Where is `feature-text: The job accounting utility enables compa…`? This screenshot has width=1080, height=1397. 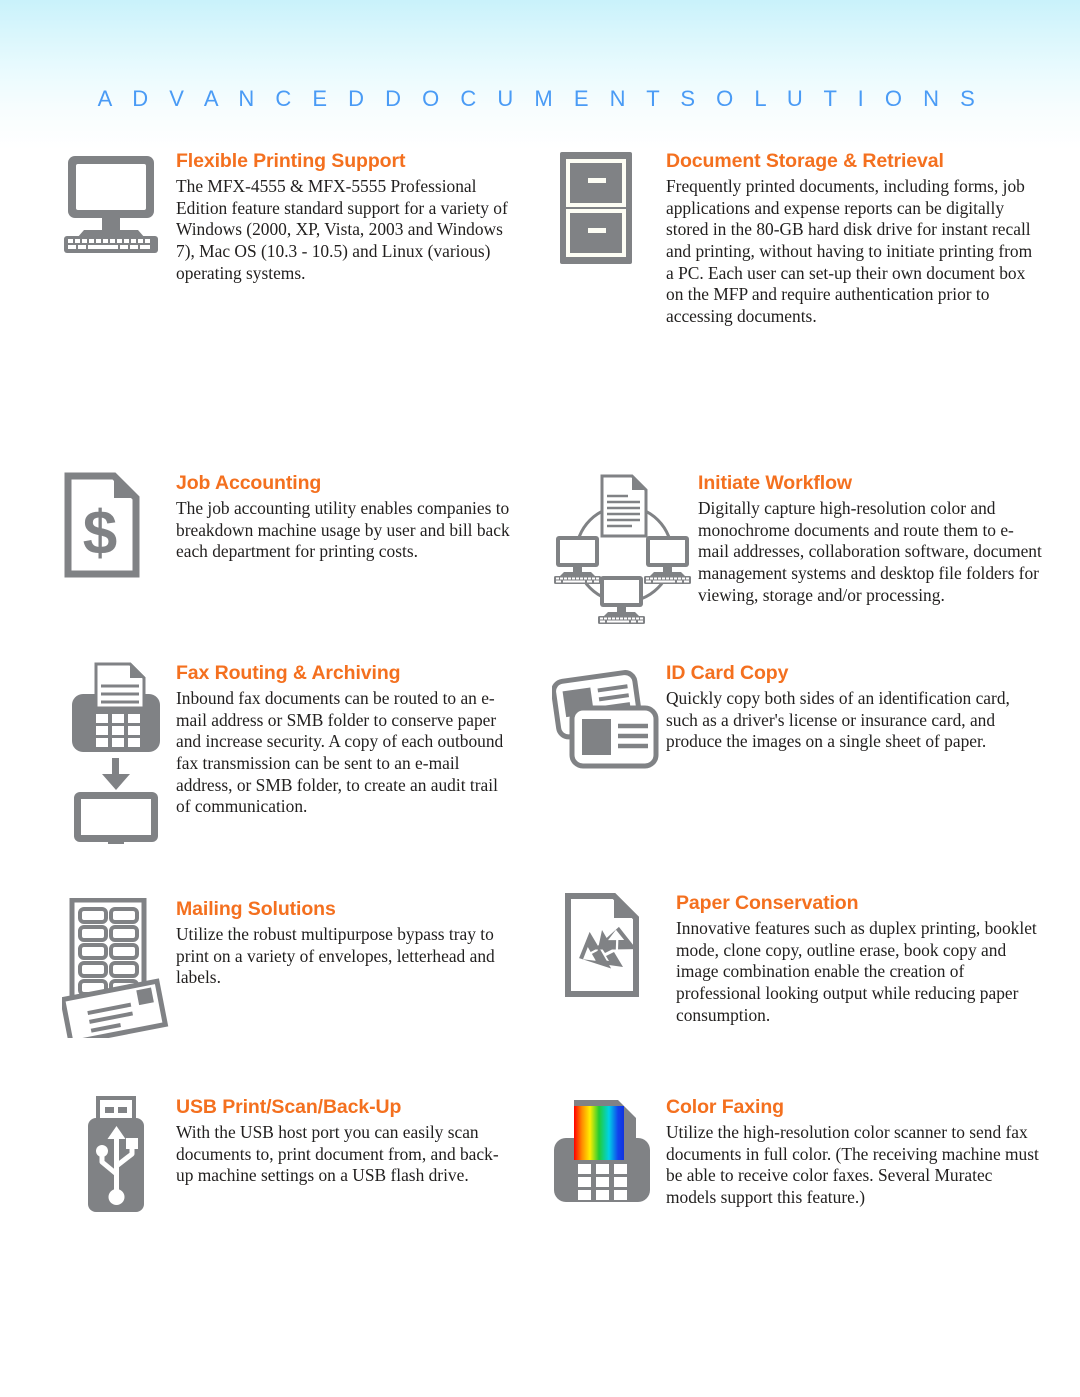 feature-text: The job accounting utility enables compa… is located at coordinates (343, 530).